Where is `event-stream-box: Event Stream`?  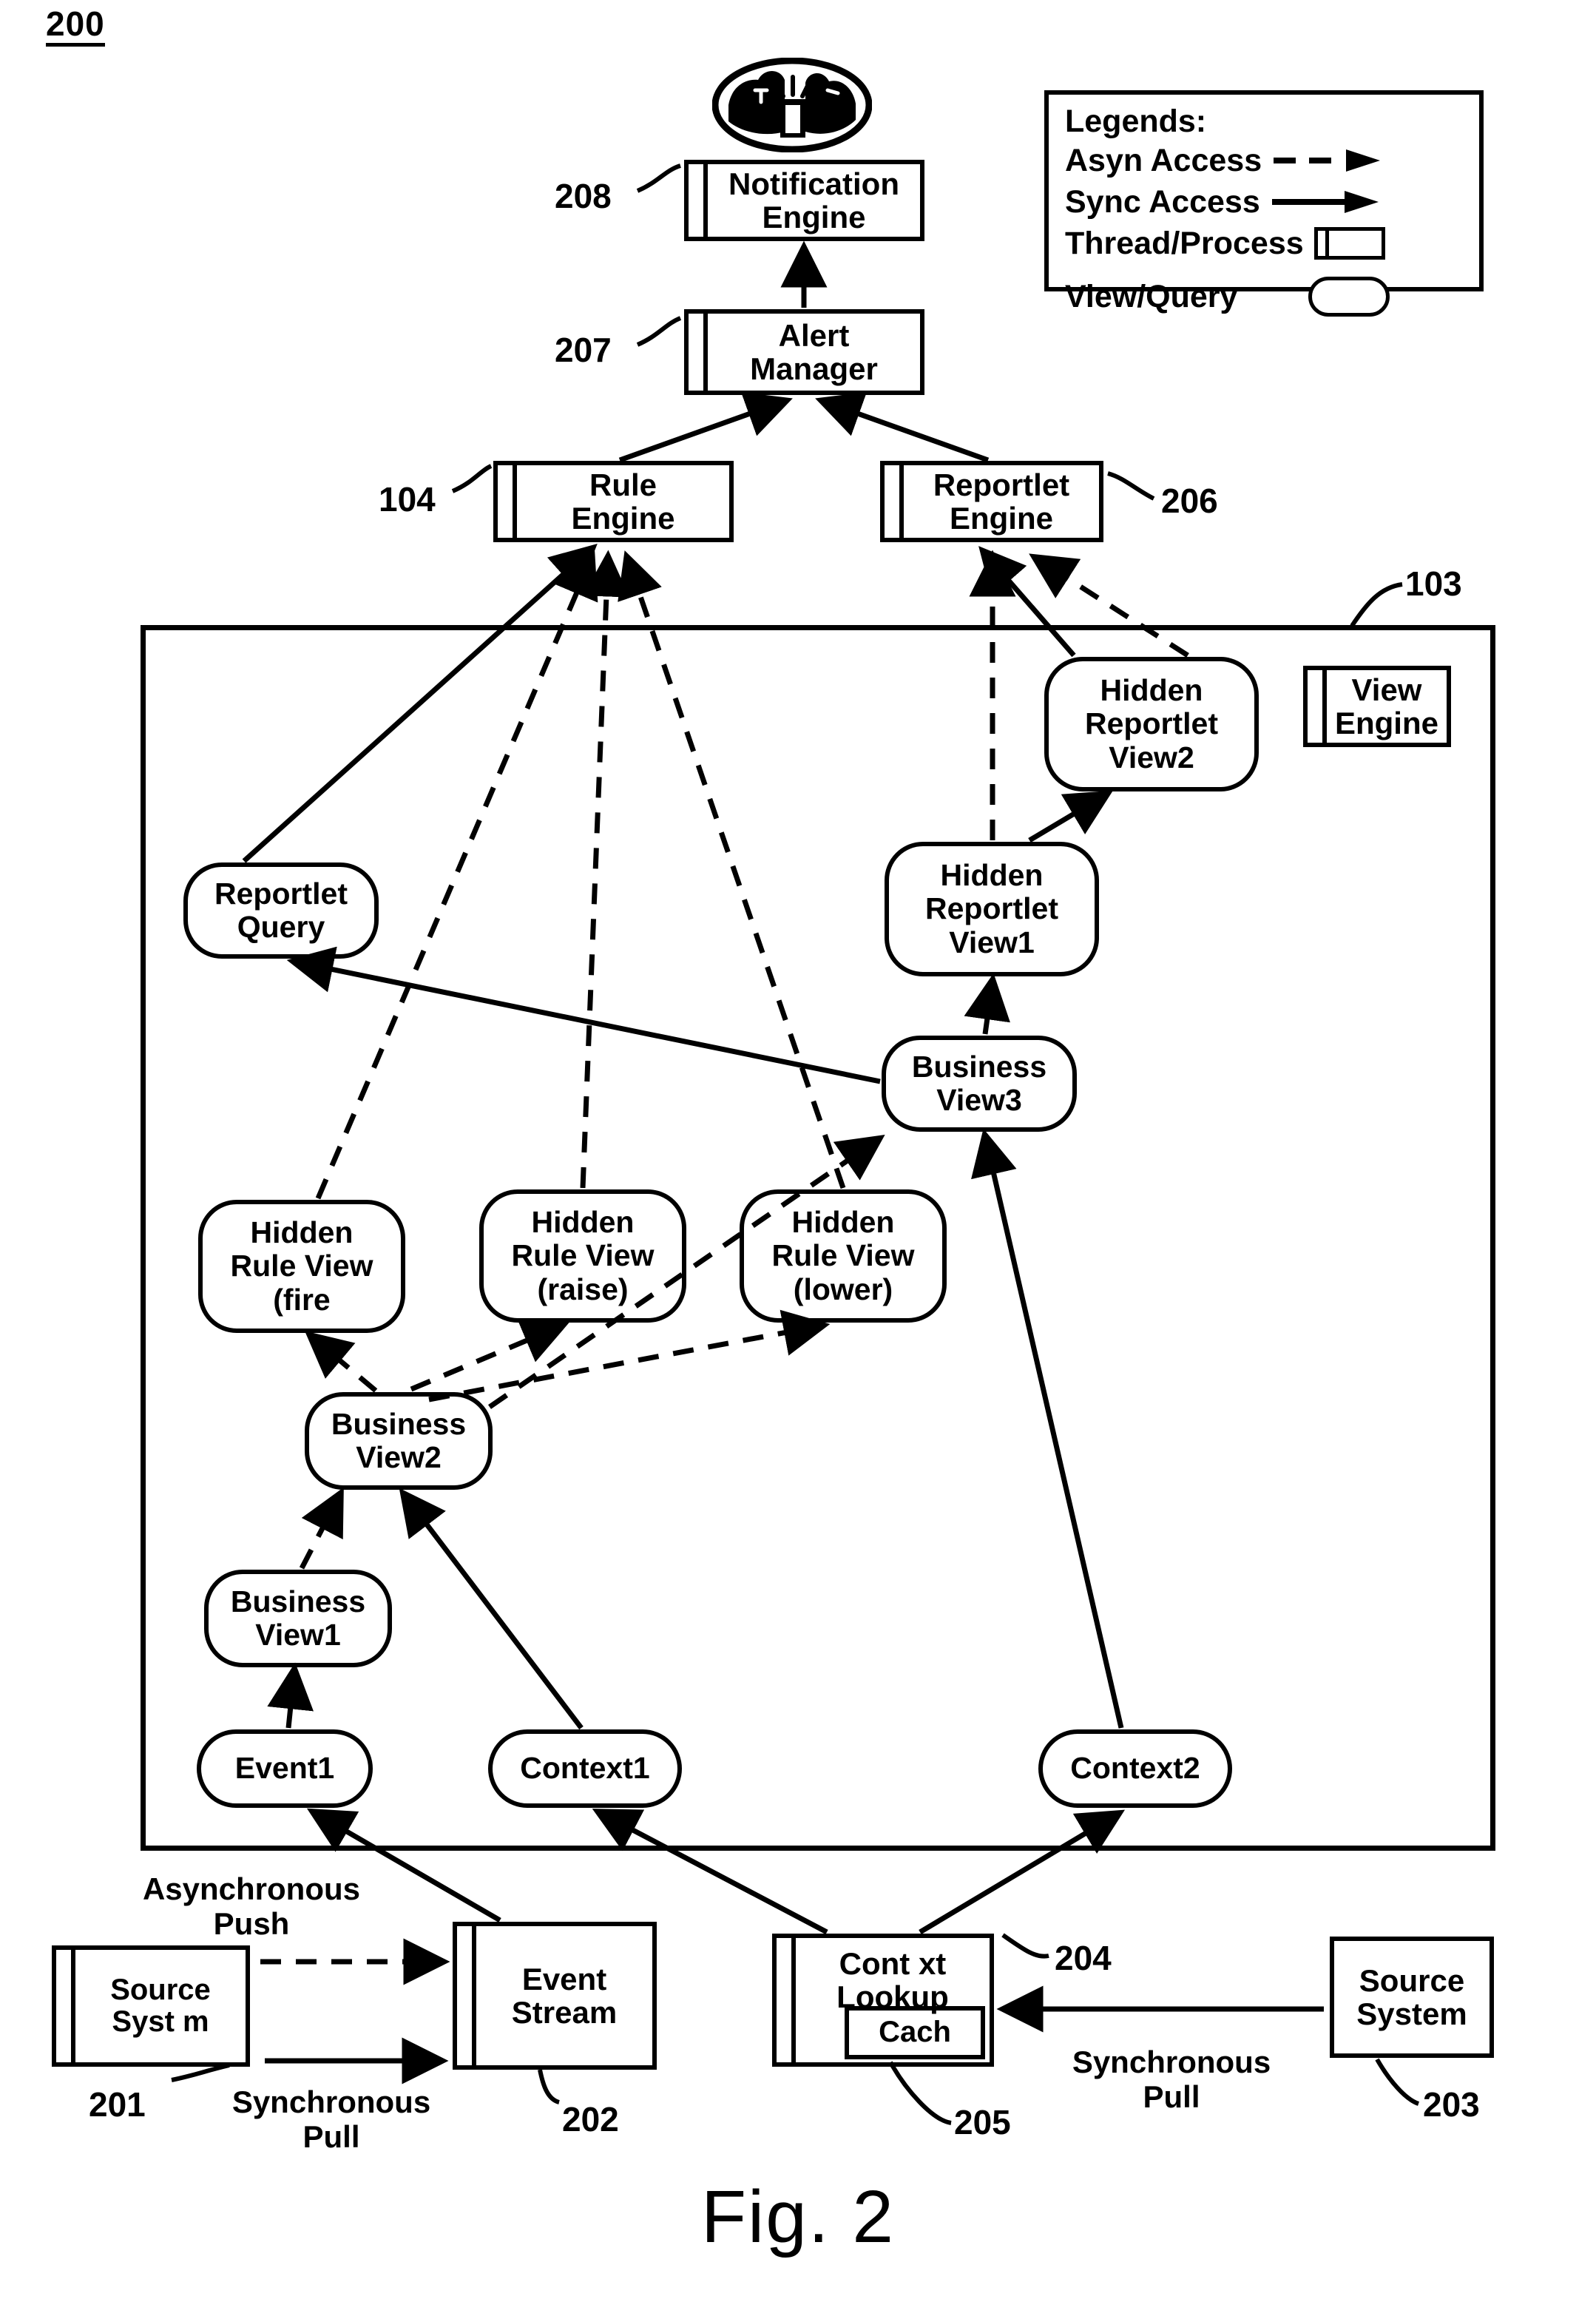
event-stream-box: Event Stream is located at coordinates (555, 1996).